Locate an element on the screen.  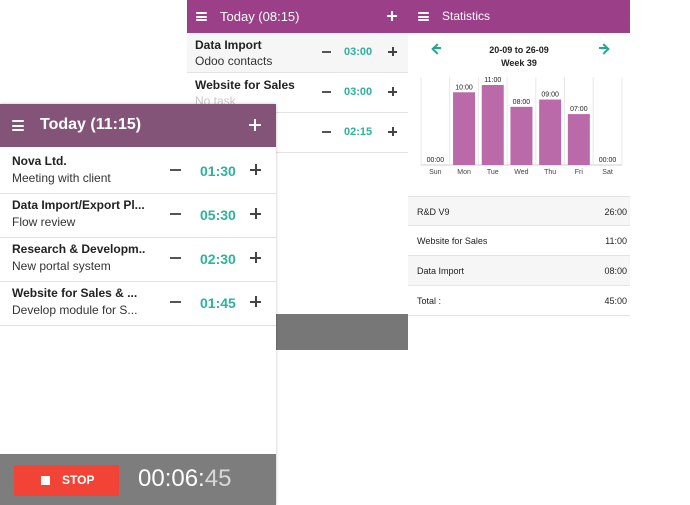
tick-label-mon: Mon is located at coordinates (464, 172).